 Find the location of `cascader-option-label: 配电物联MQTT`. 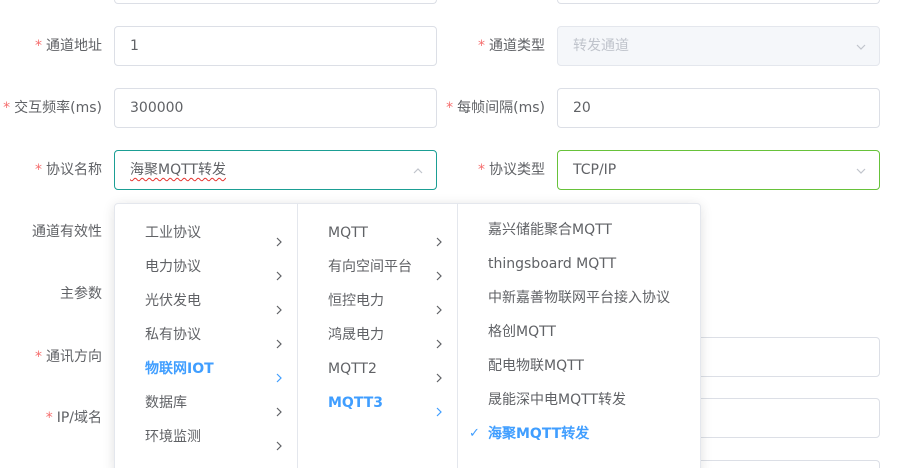

cascader-option-label: 配电物联MQTT is located at coordinates (536, 366).